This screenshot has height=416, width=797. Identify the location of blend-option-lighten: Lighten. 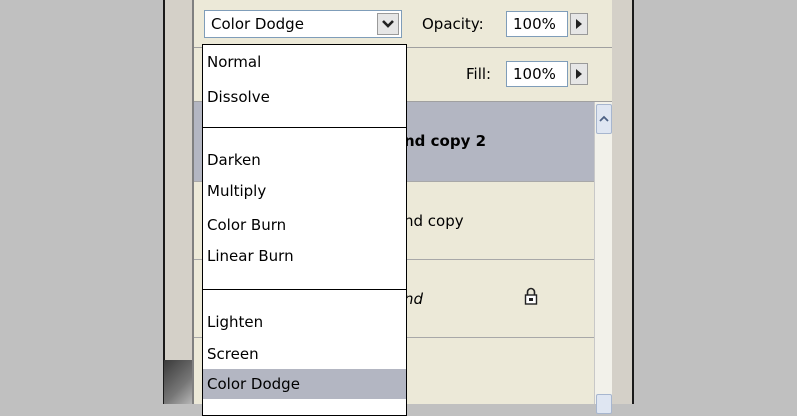
(304, 322).